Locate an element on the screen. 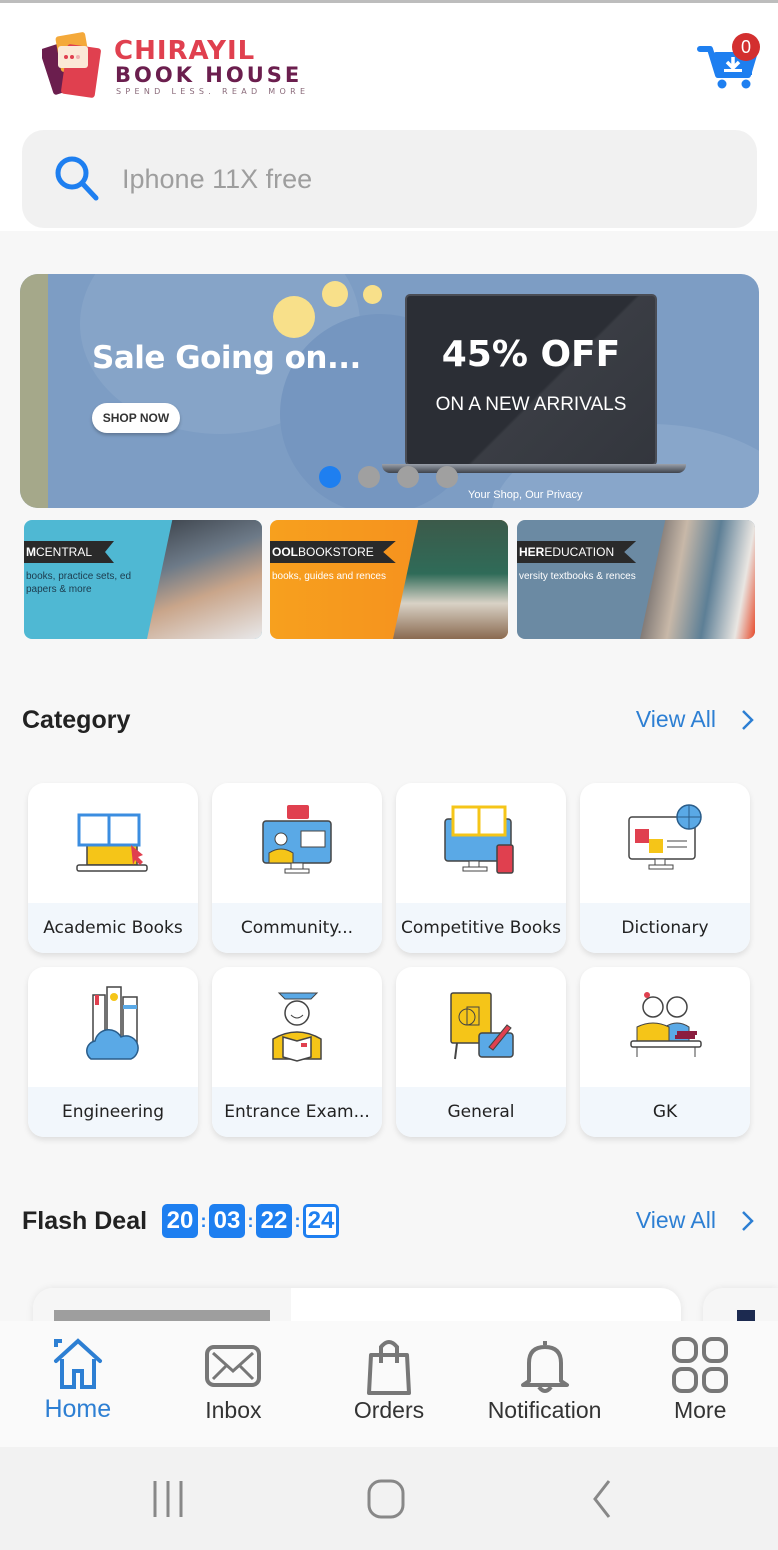 The height and width of the screenshot is (1550, 778). shopping-bag-icon is located at coordinates (388, 1367).